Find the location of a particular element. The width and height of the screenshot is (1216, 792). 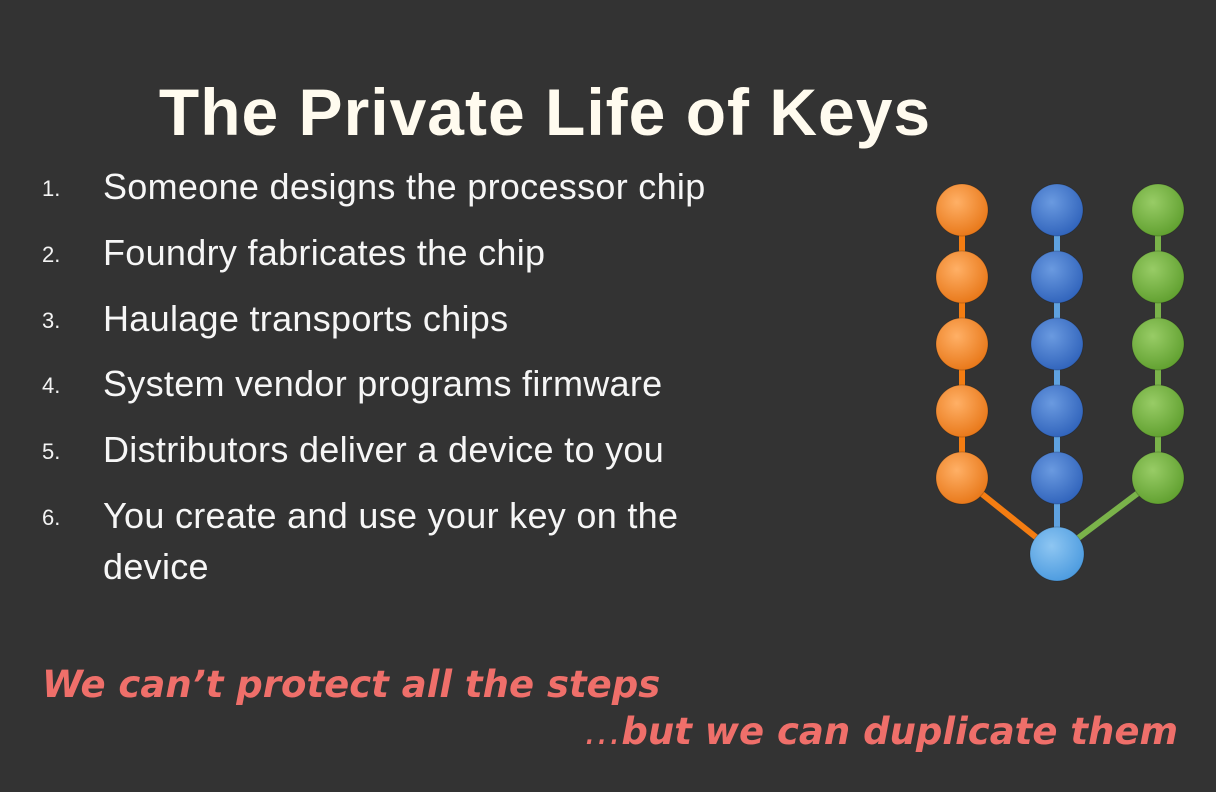

step-number: 3. is located at coordinates (51, 320).